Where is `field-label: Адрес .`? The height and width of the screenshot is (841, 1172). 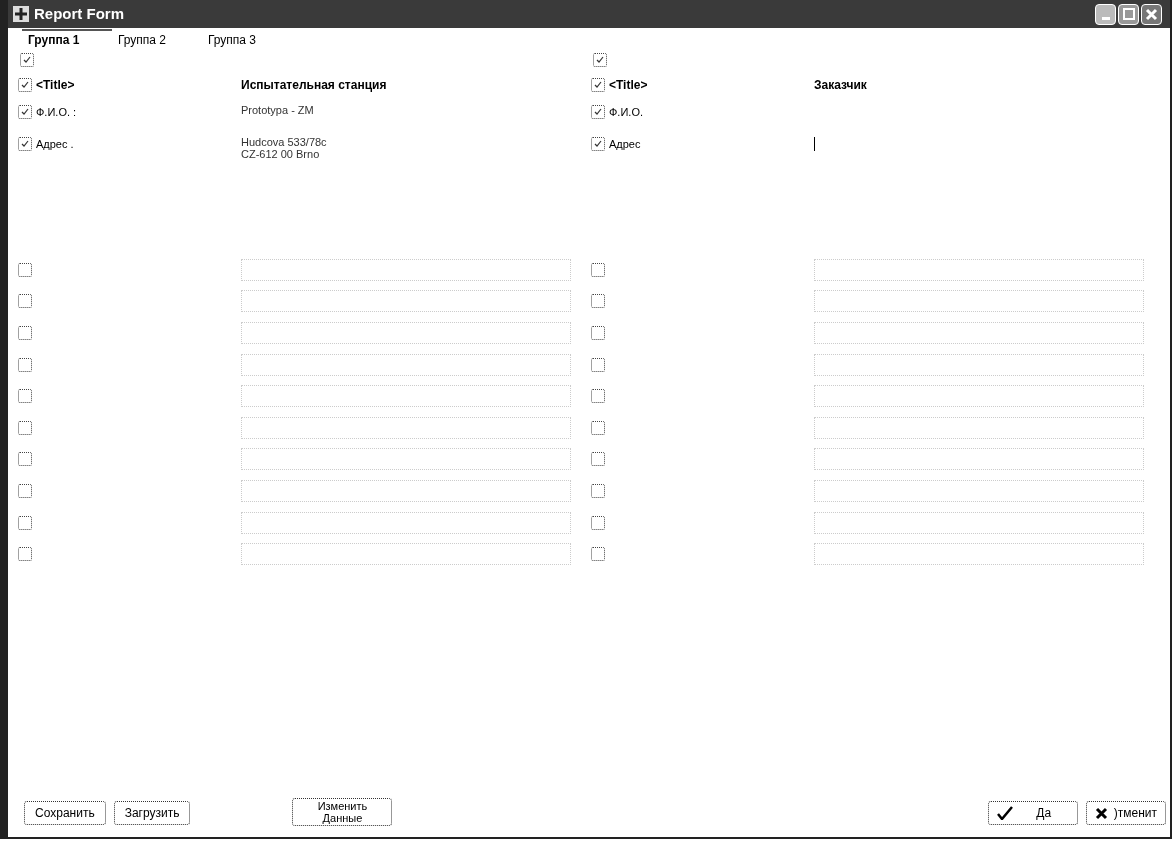
field-label: Адрес . is located at coordinates (55, 144).